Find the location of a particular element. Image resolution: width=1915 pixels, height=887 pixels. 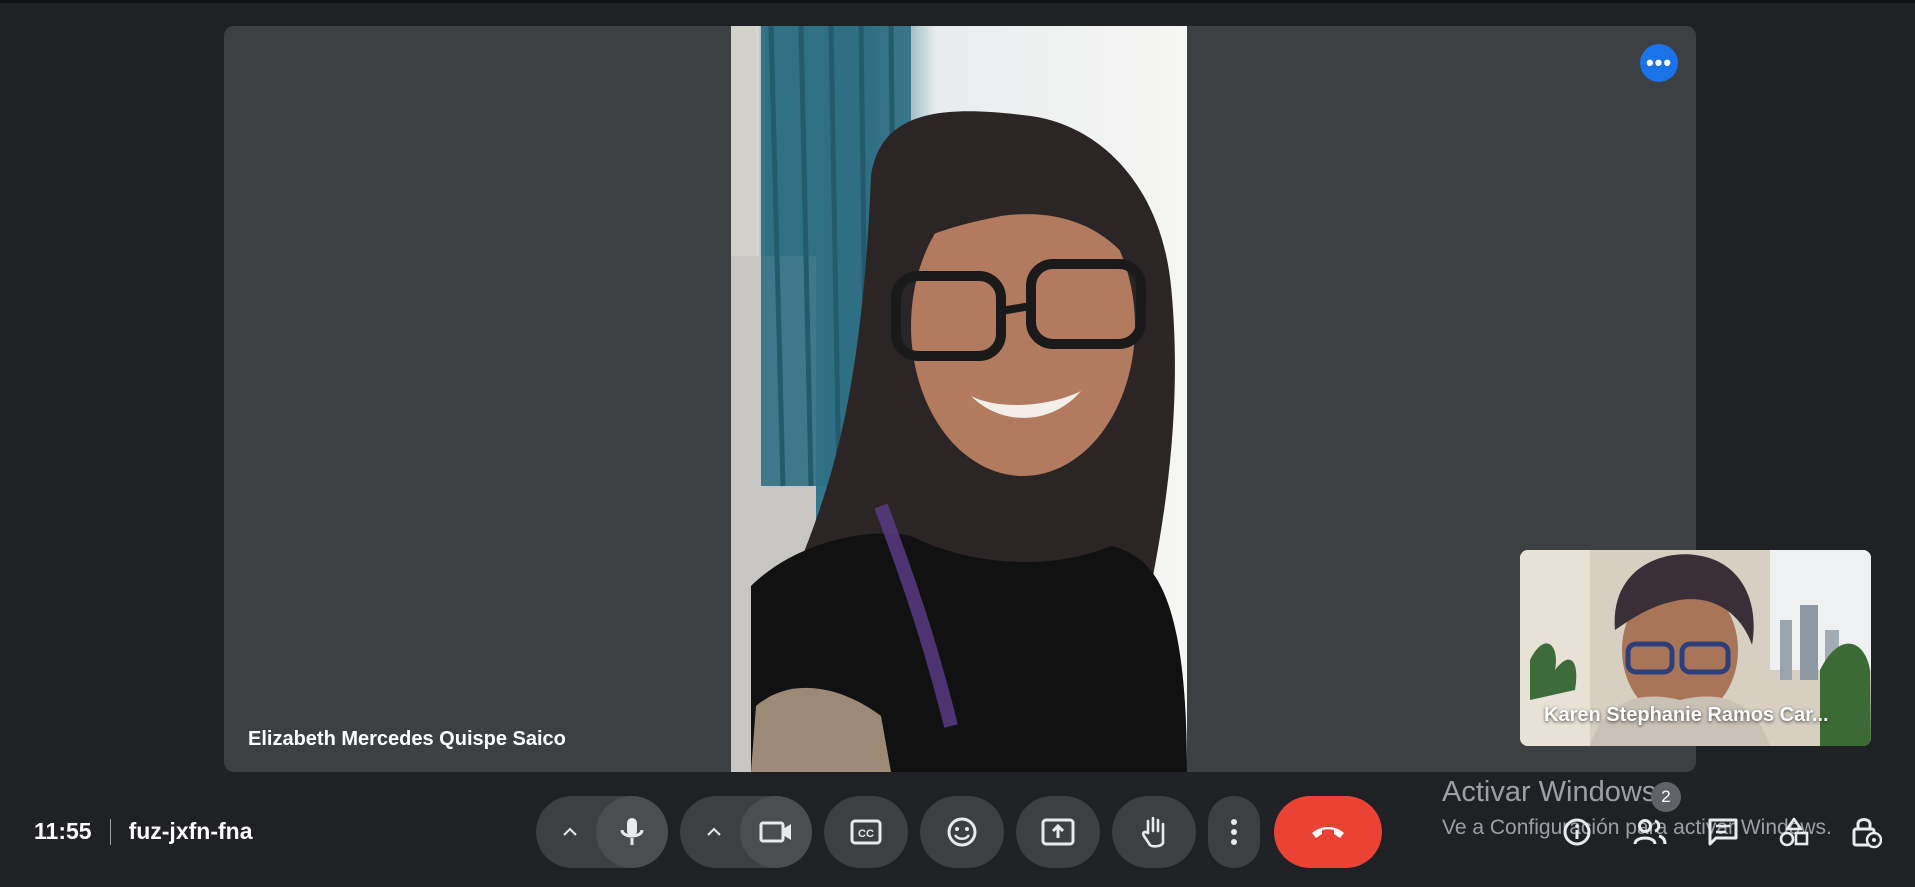

end-call-icon is located at coordinates (1328, 832).